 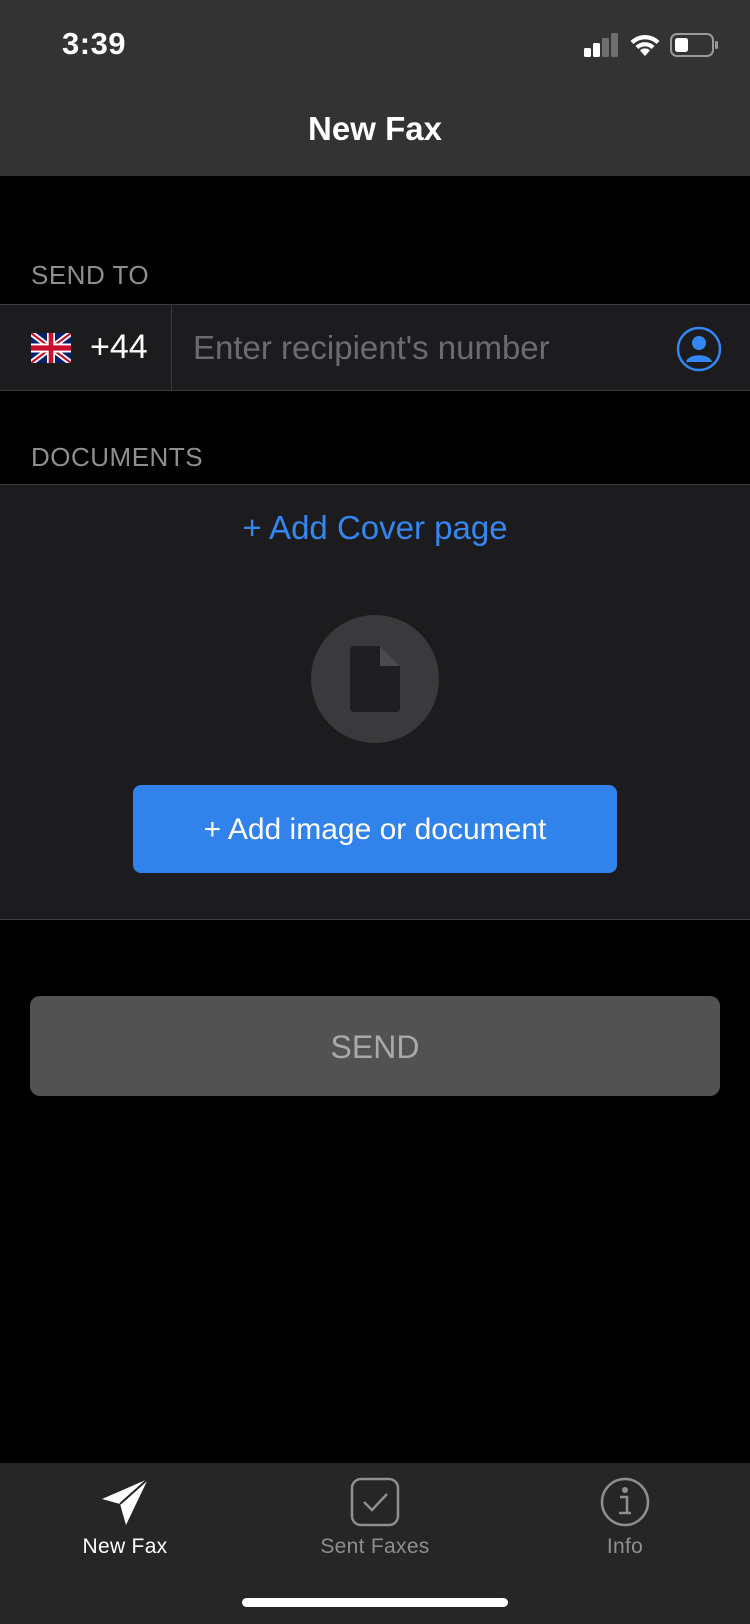 I want to click on cellular-signal-icon, so click(x=601, y=45).